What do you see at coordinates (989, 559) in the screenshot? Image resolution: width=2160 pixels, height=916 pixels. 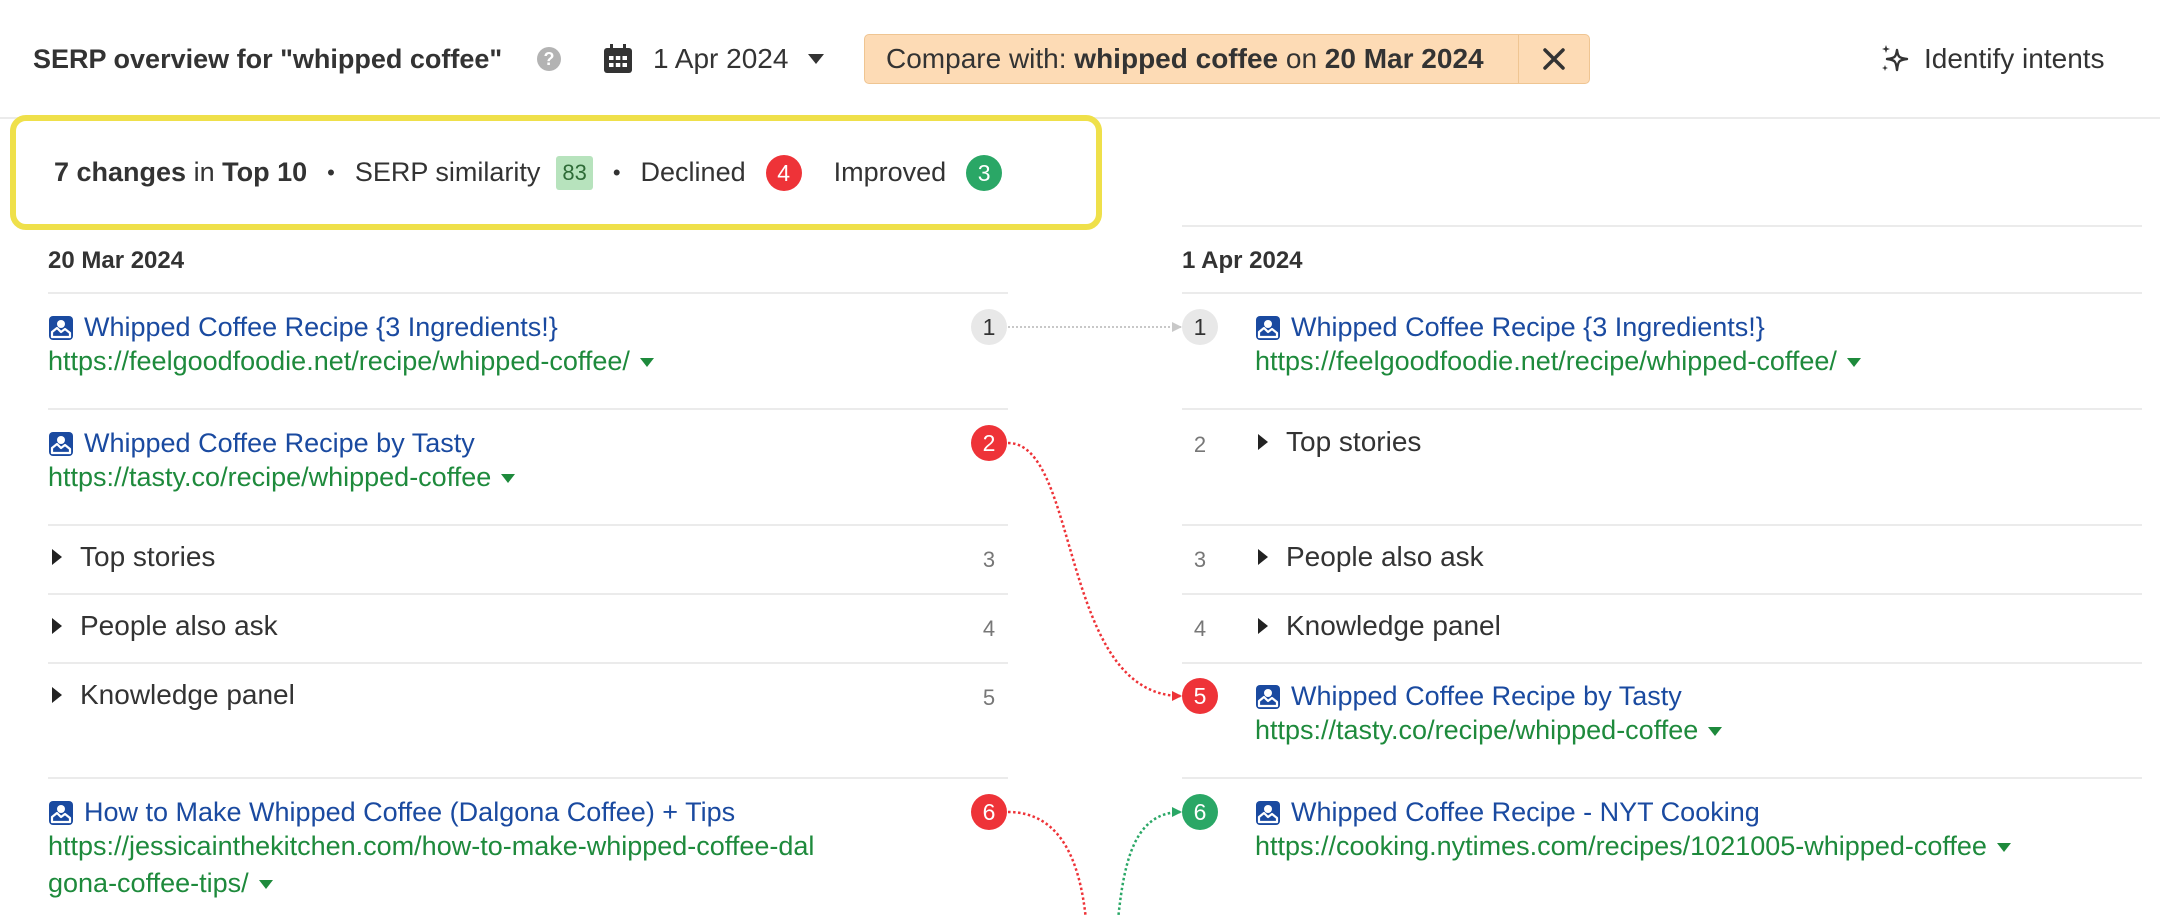 I see `position-number: 3` at bounding box center [989, 559].